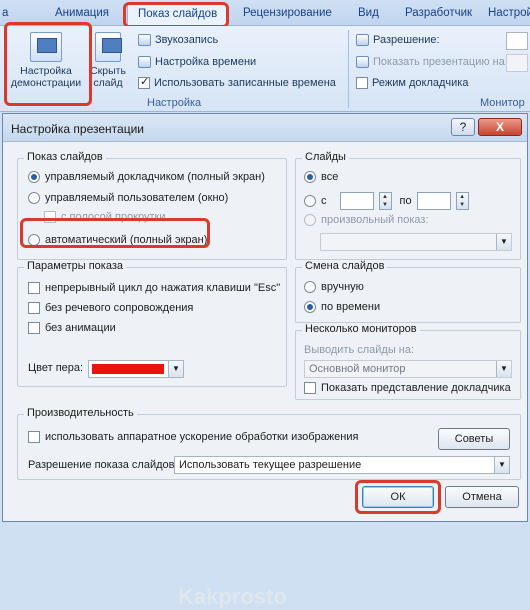  I want to click on presenter-view-check-icon, so click(362, 83).